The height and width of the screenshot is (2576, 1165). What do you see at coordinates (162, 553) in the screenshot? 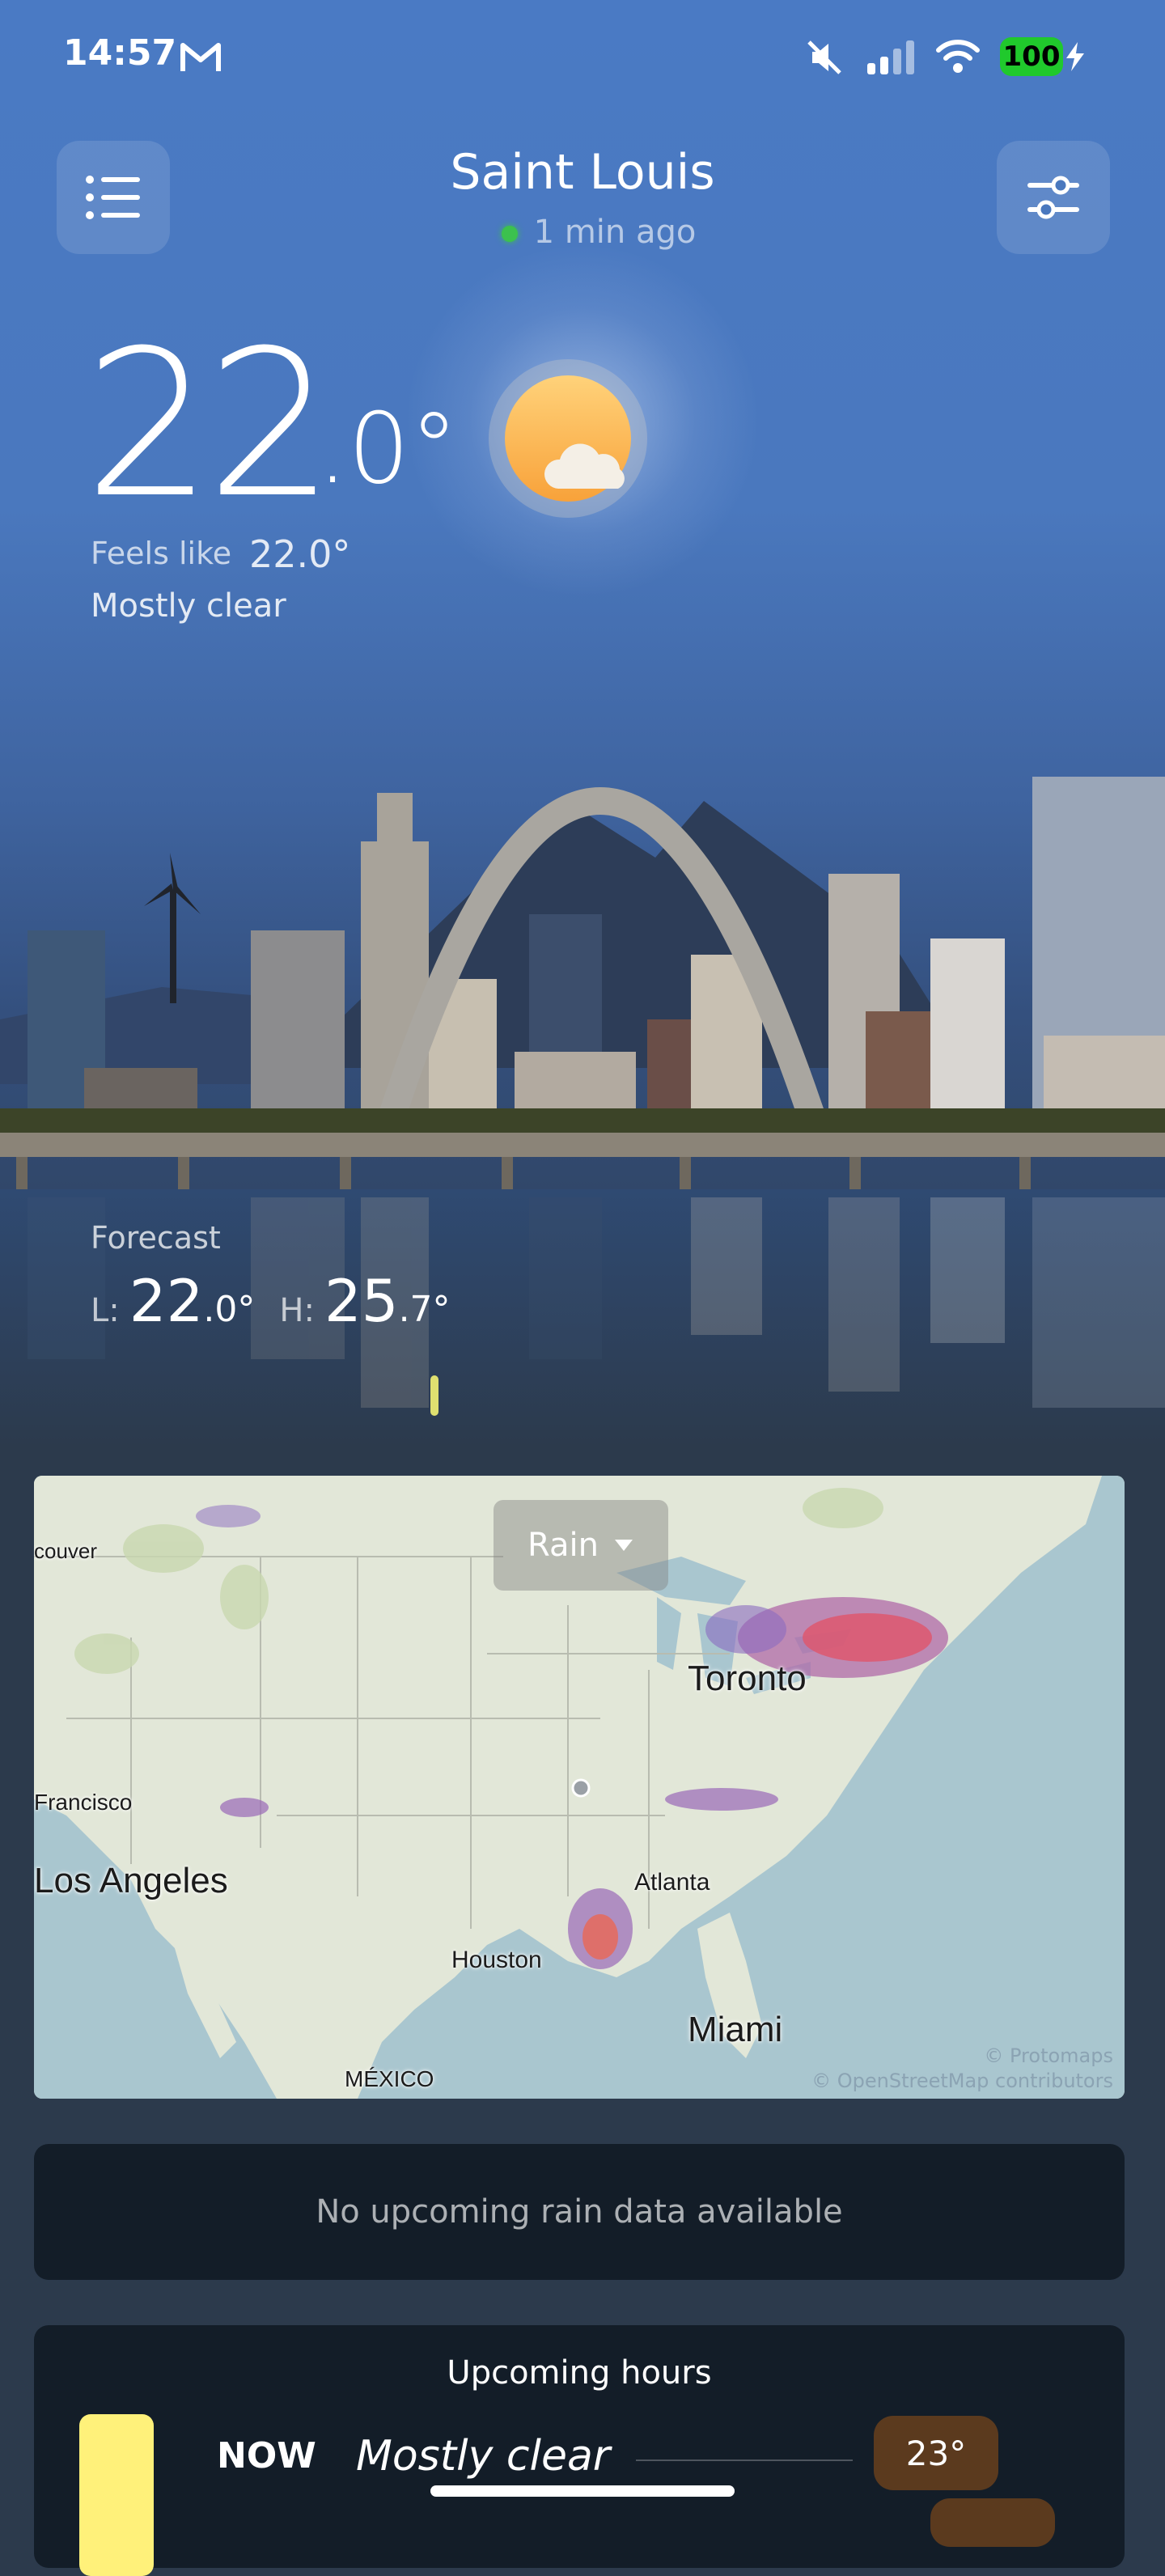
I see `feels-like-label: Feels like` at bounding box center [162, 553].